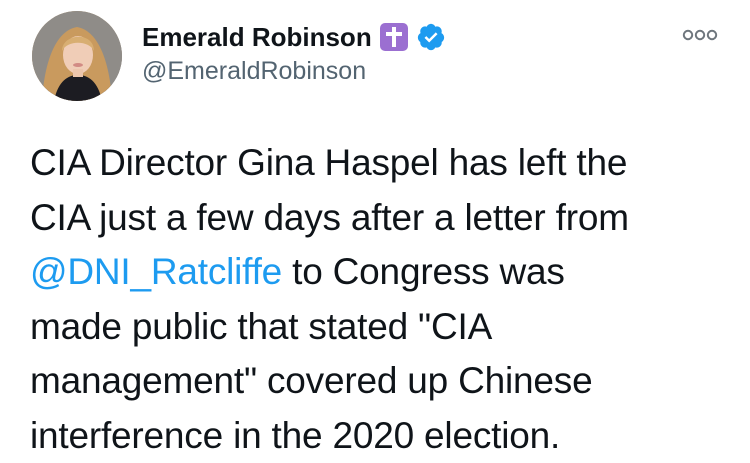 This screenshot has height=463, width=750. I want to click on avatar-portrait, so click(77, 56).